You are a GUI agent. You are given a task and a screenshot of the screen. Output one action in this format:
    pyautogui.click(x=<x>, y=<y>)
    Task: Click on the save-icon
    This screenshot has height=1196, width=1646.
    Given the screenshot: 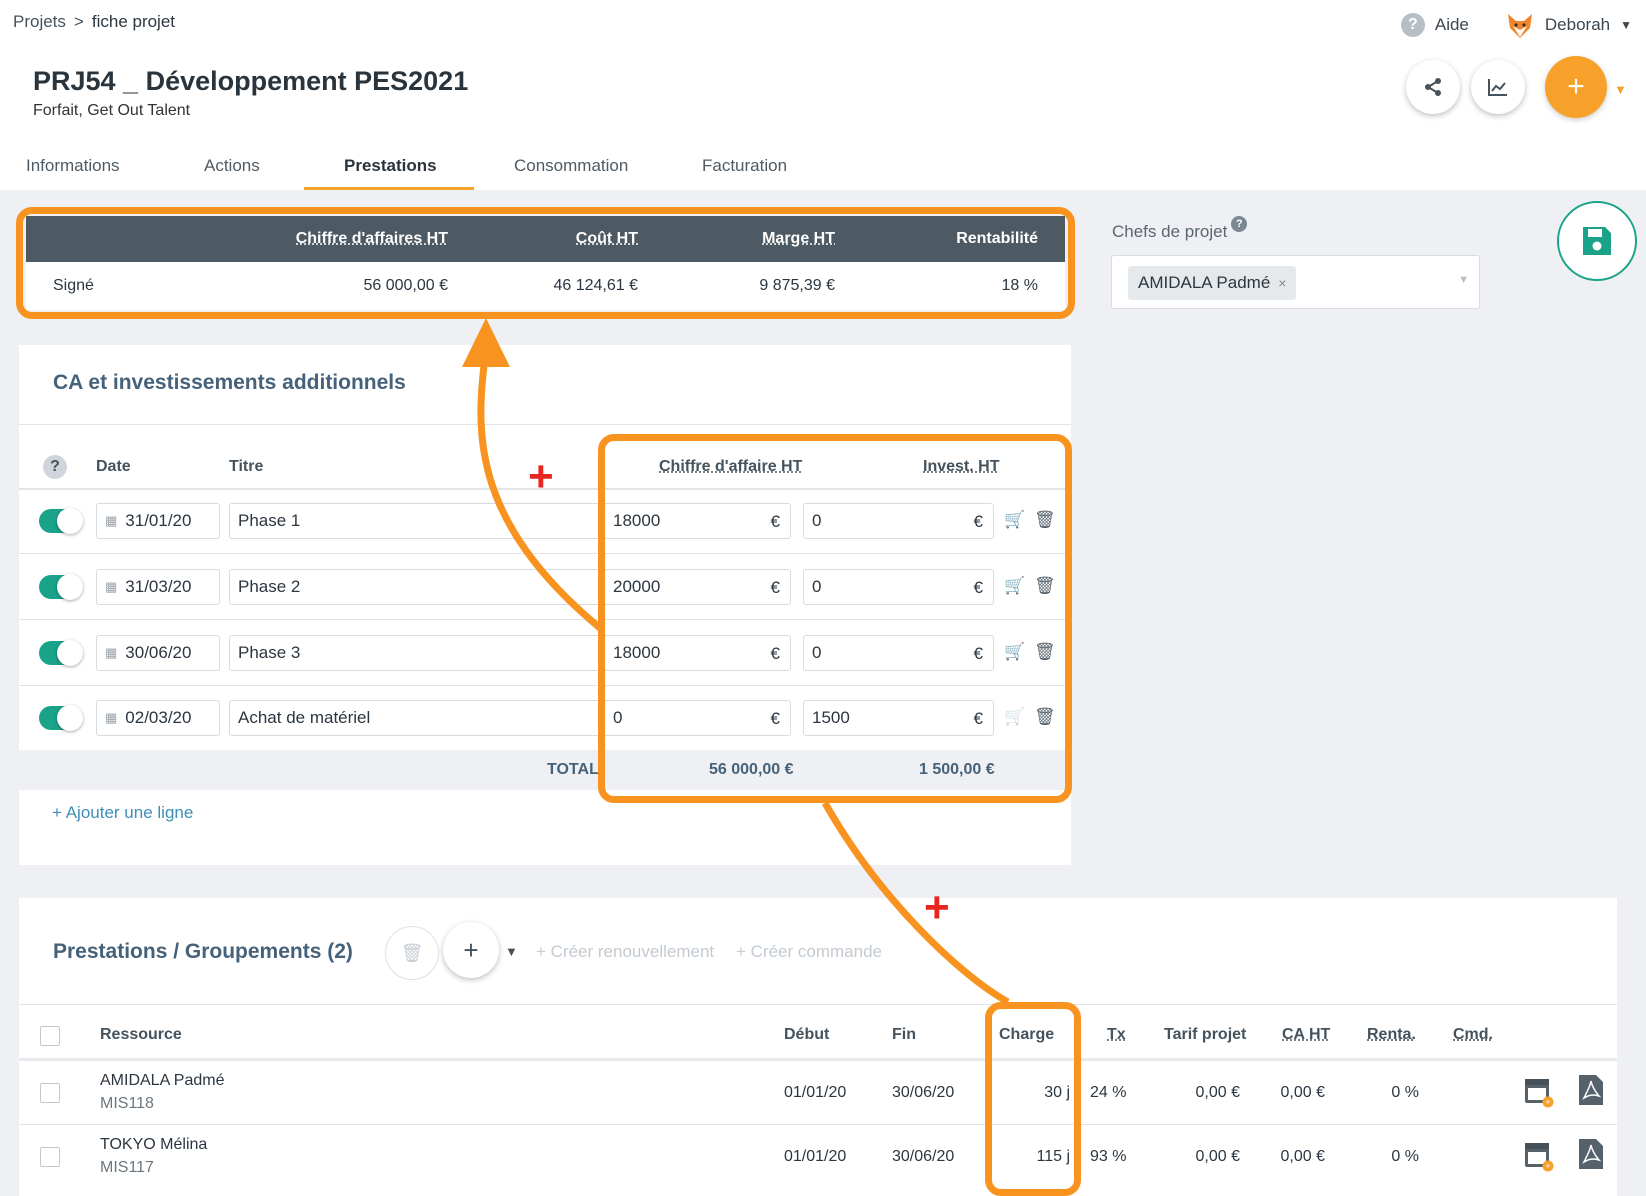 What is the action you would take?
    pyautogui.click(x=1597, y=241)
    